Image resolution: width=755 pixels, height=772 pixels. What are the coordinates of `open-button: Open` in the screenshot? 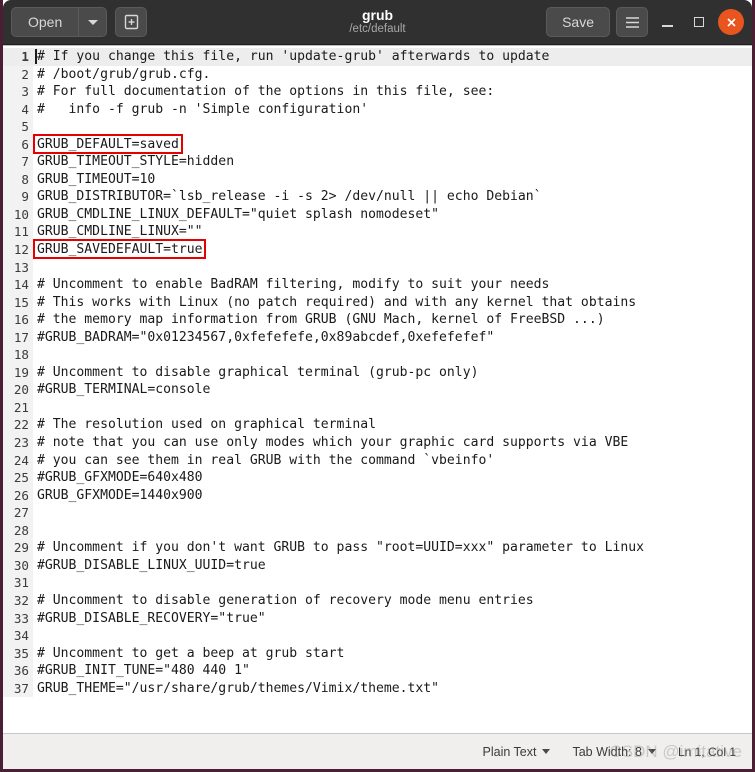 It's located at (45, 22).